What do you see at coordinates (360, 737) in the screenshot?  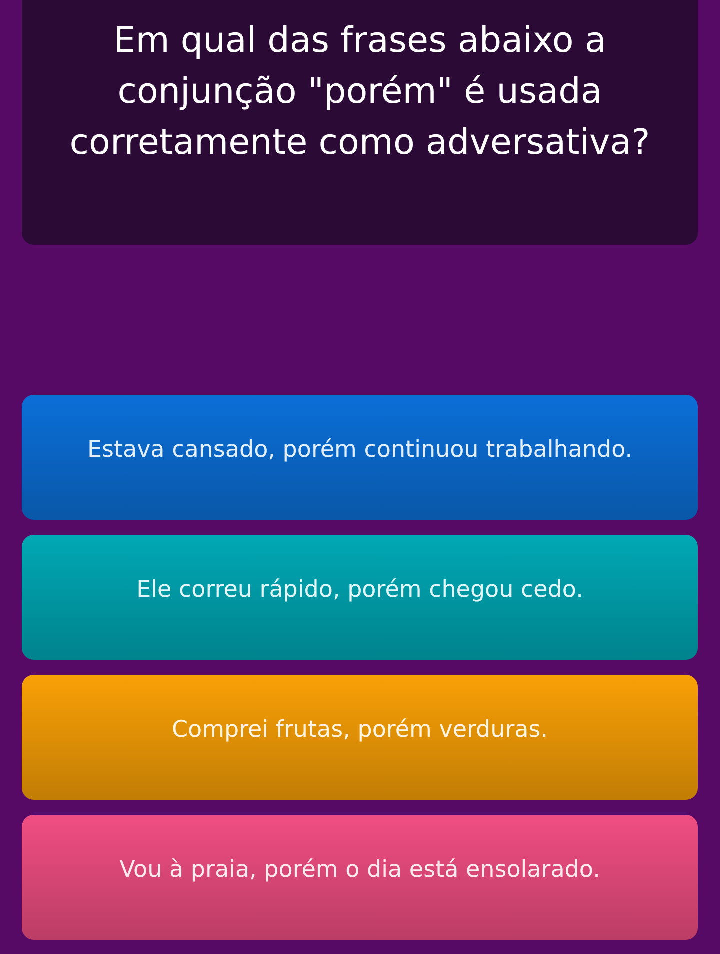 I see `answer-button: Comprei frutas, porém verduras.` at bounding box center [360, 737].